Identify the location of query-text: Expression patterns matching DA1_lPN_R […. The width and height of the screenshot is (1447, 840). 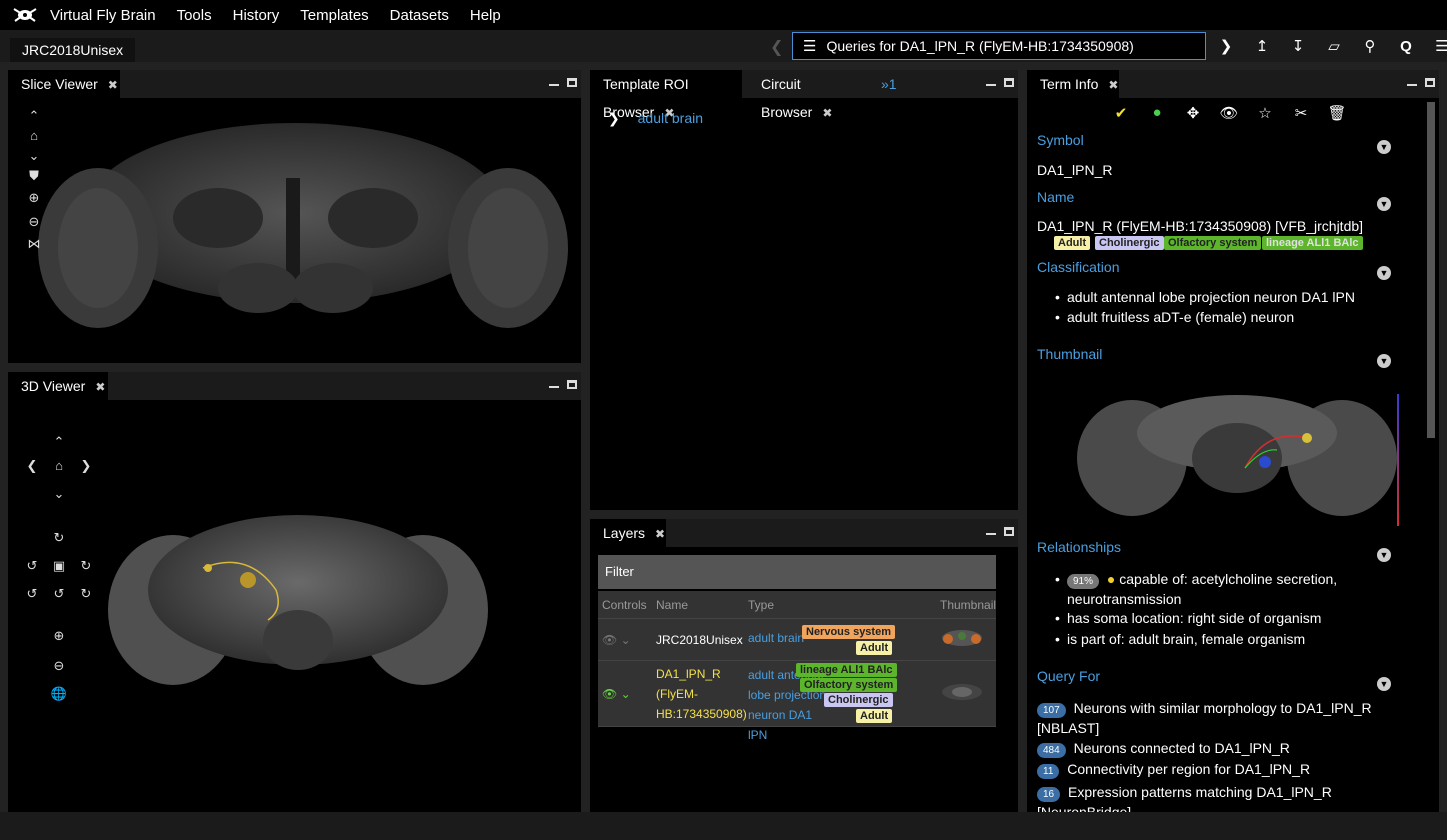
(1184, 798).